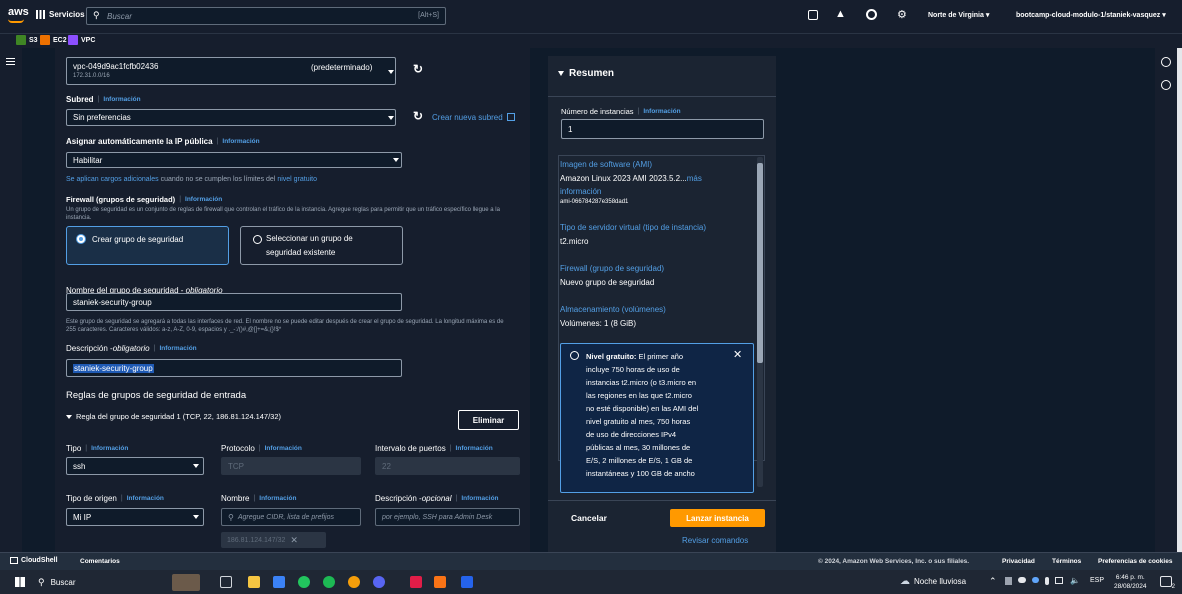  I want to click on ami-more-info-link: información, so click(580, 191).